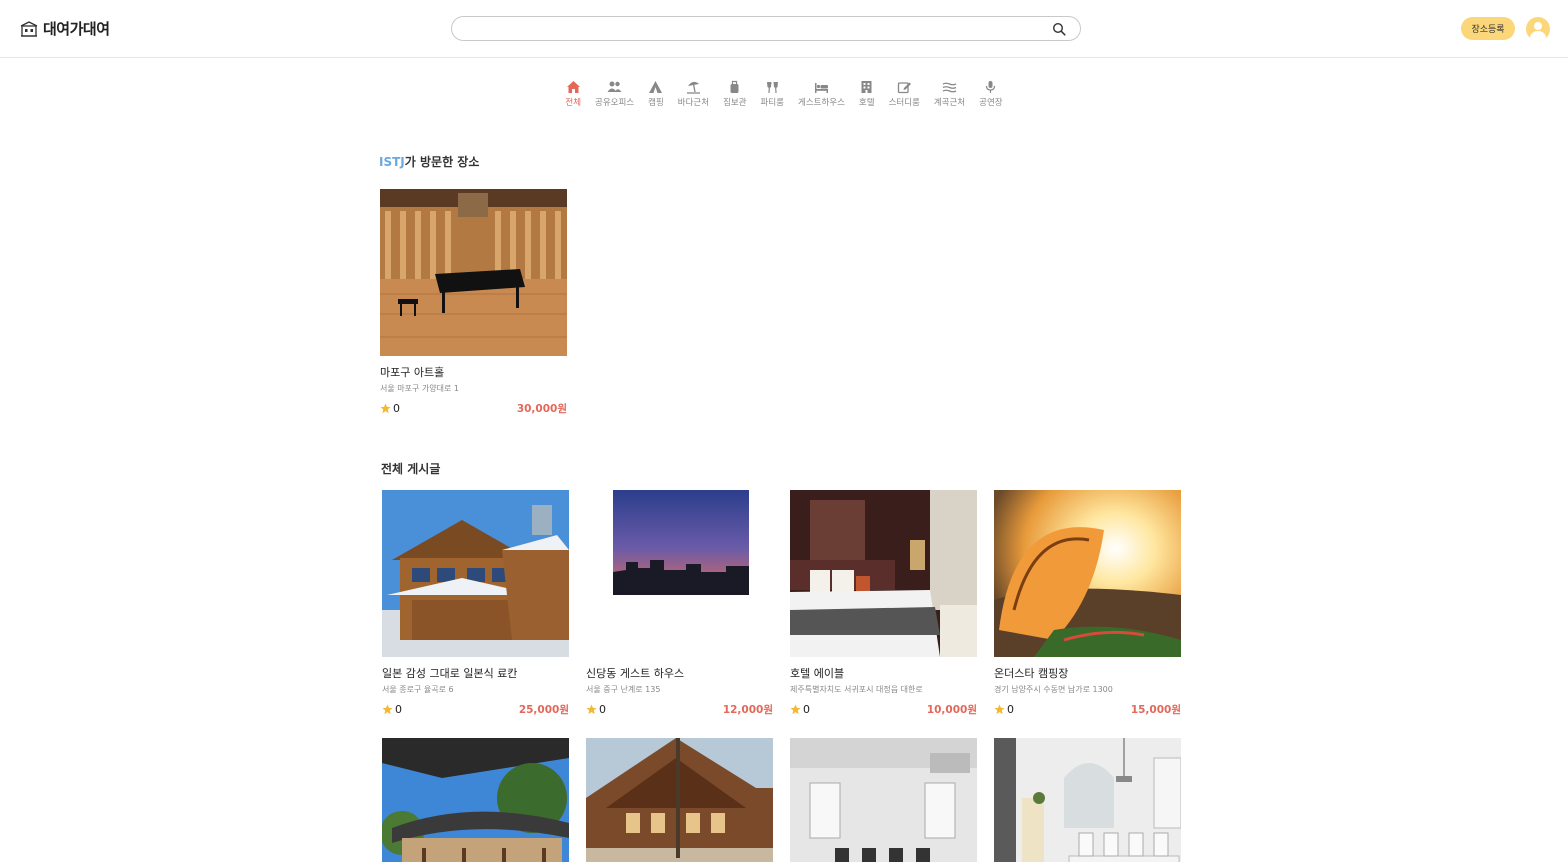 This screenshot has width=1568, height=862. Describe the element at coordinates (883, 573) in the screenshot. I see `place-thumbnail-hotel-room` at that location.